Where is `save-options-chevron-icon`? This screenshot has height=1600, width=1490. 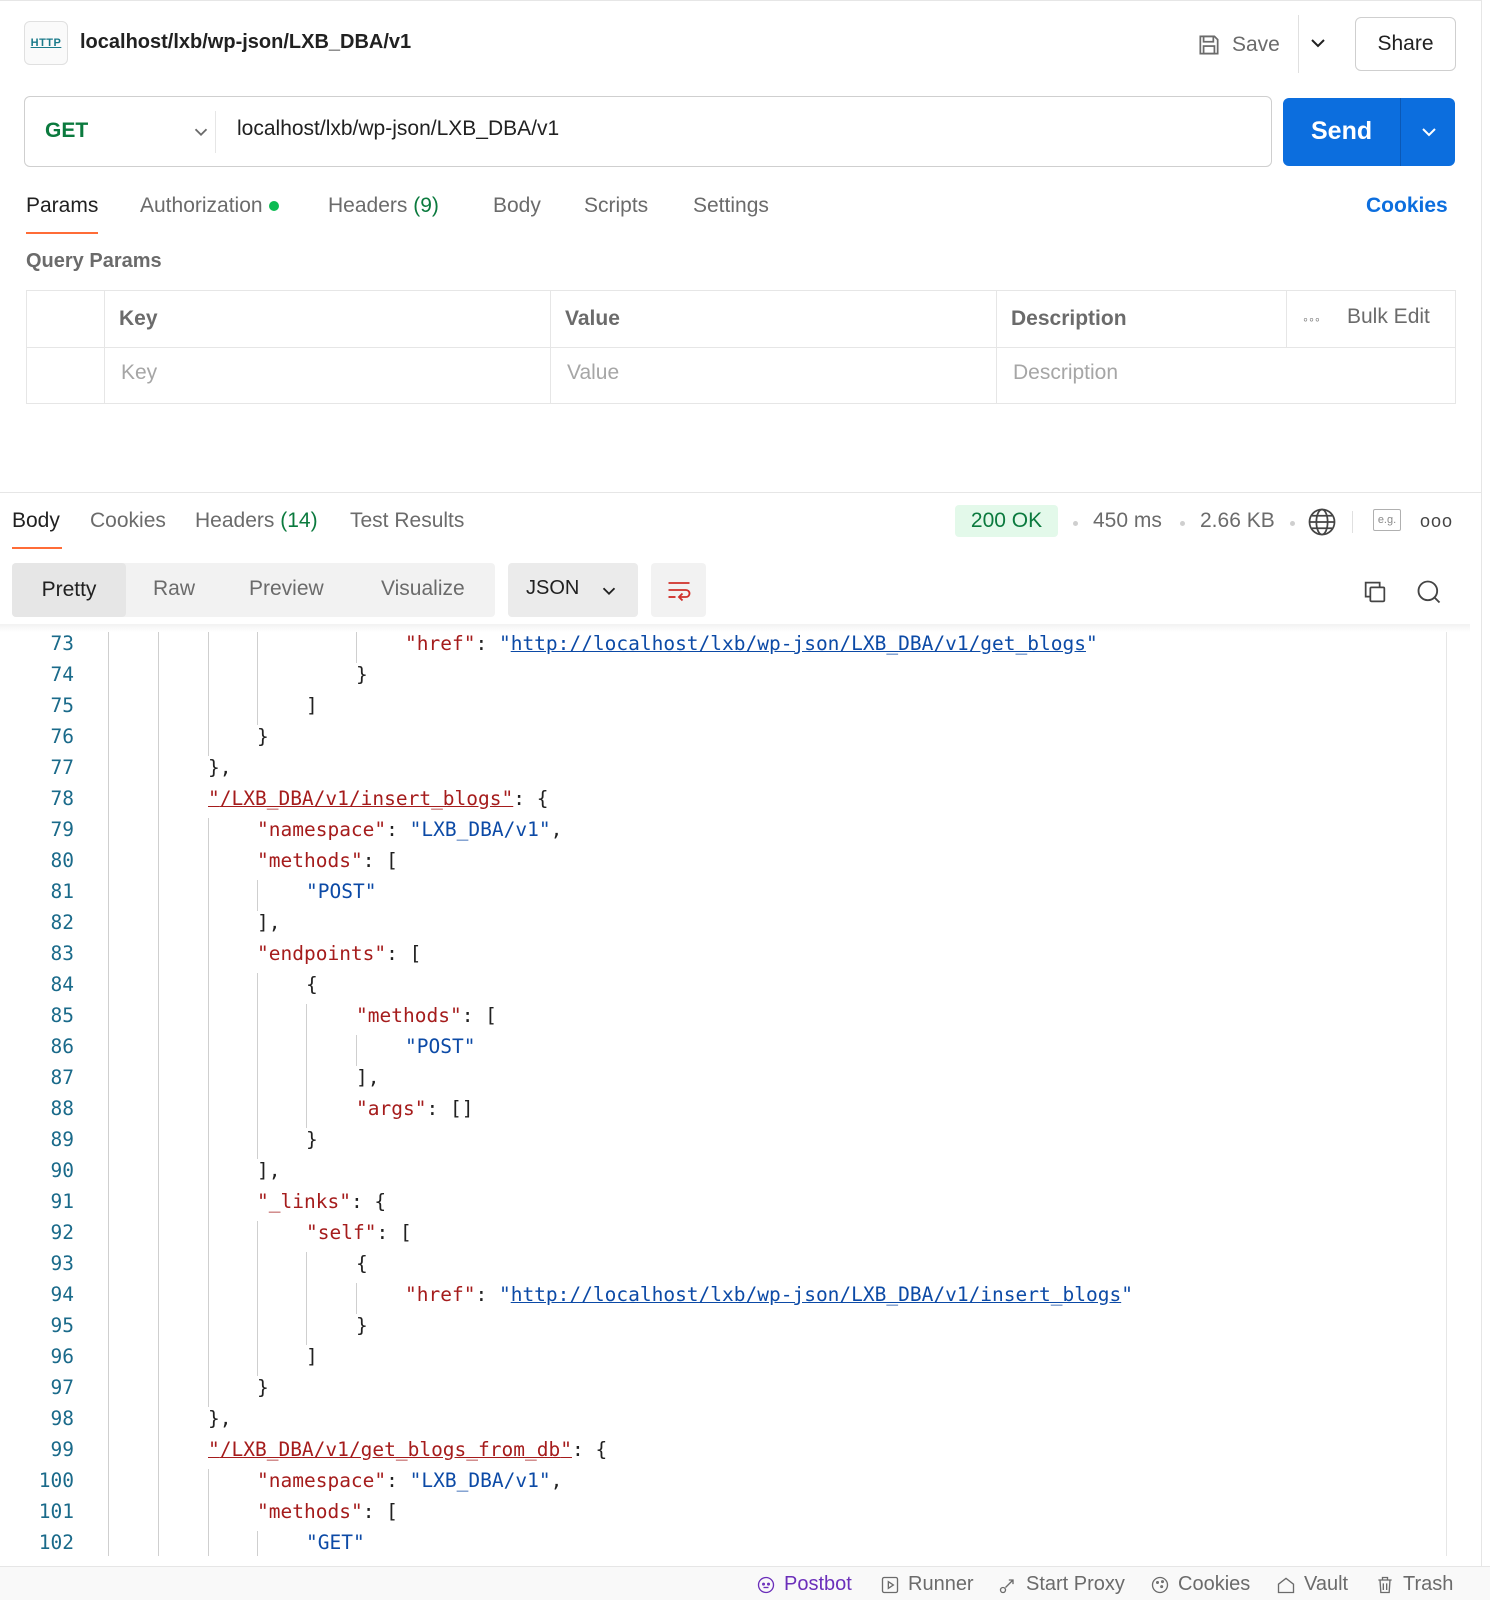
save-options-chevron-icon is located at coordinates (1318, 43).